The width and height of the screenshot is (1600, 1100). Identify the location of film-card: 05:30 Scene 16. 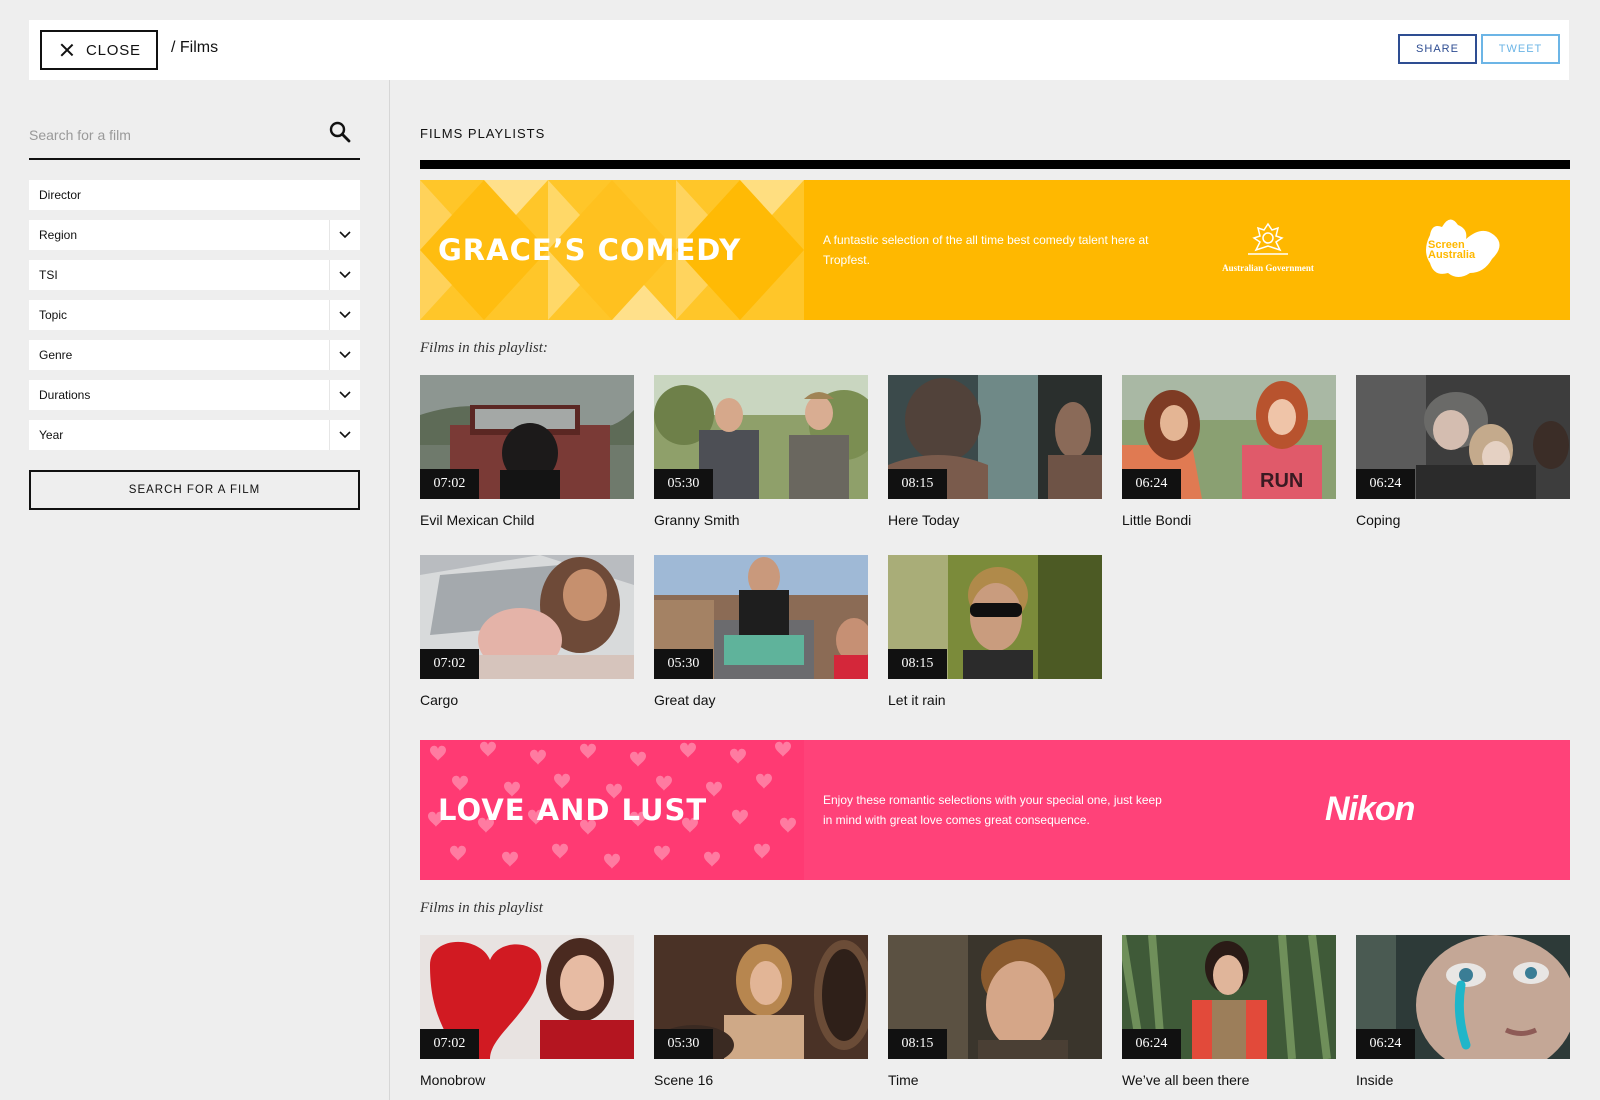
(761, 1011).